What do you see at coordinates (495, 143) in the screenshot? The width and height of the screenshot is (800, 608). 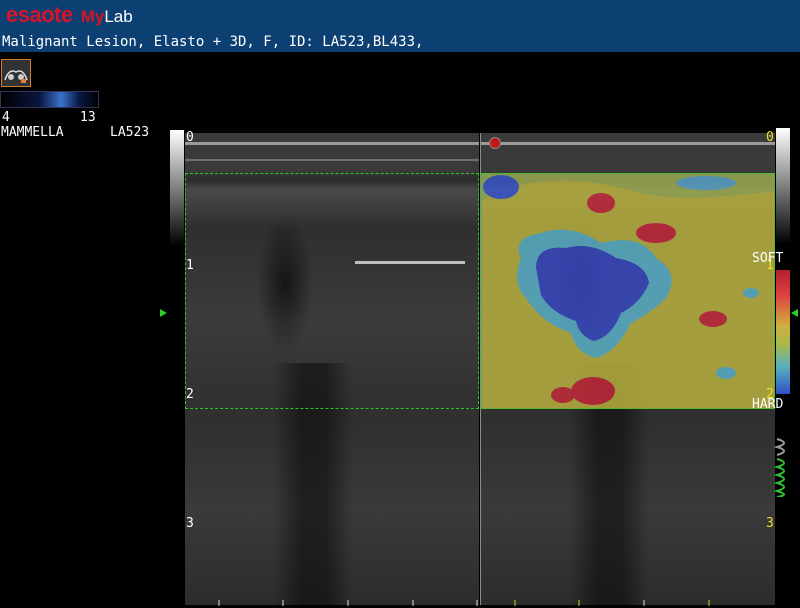 I see `orientation-dot` at bounding box center [495, 143].